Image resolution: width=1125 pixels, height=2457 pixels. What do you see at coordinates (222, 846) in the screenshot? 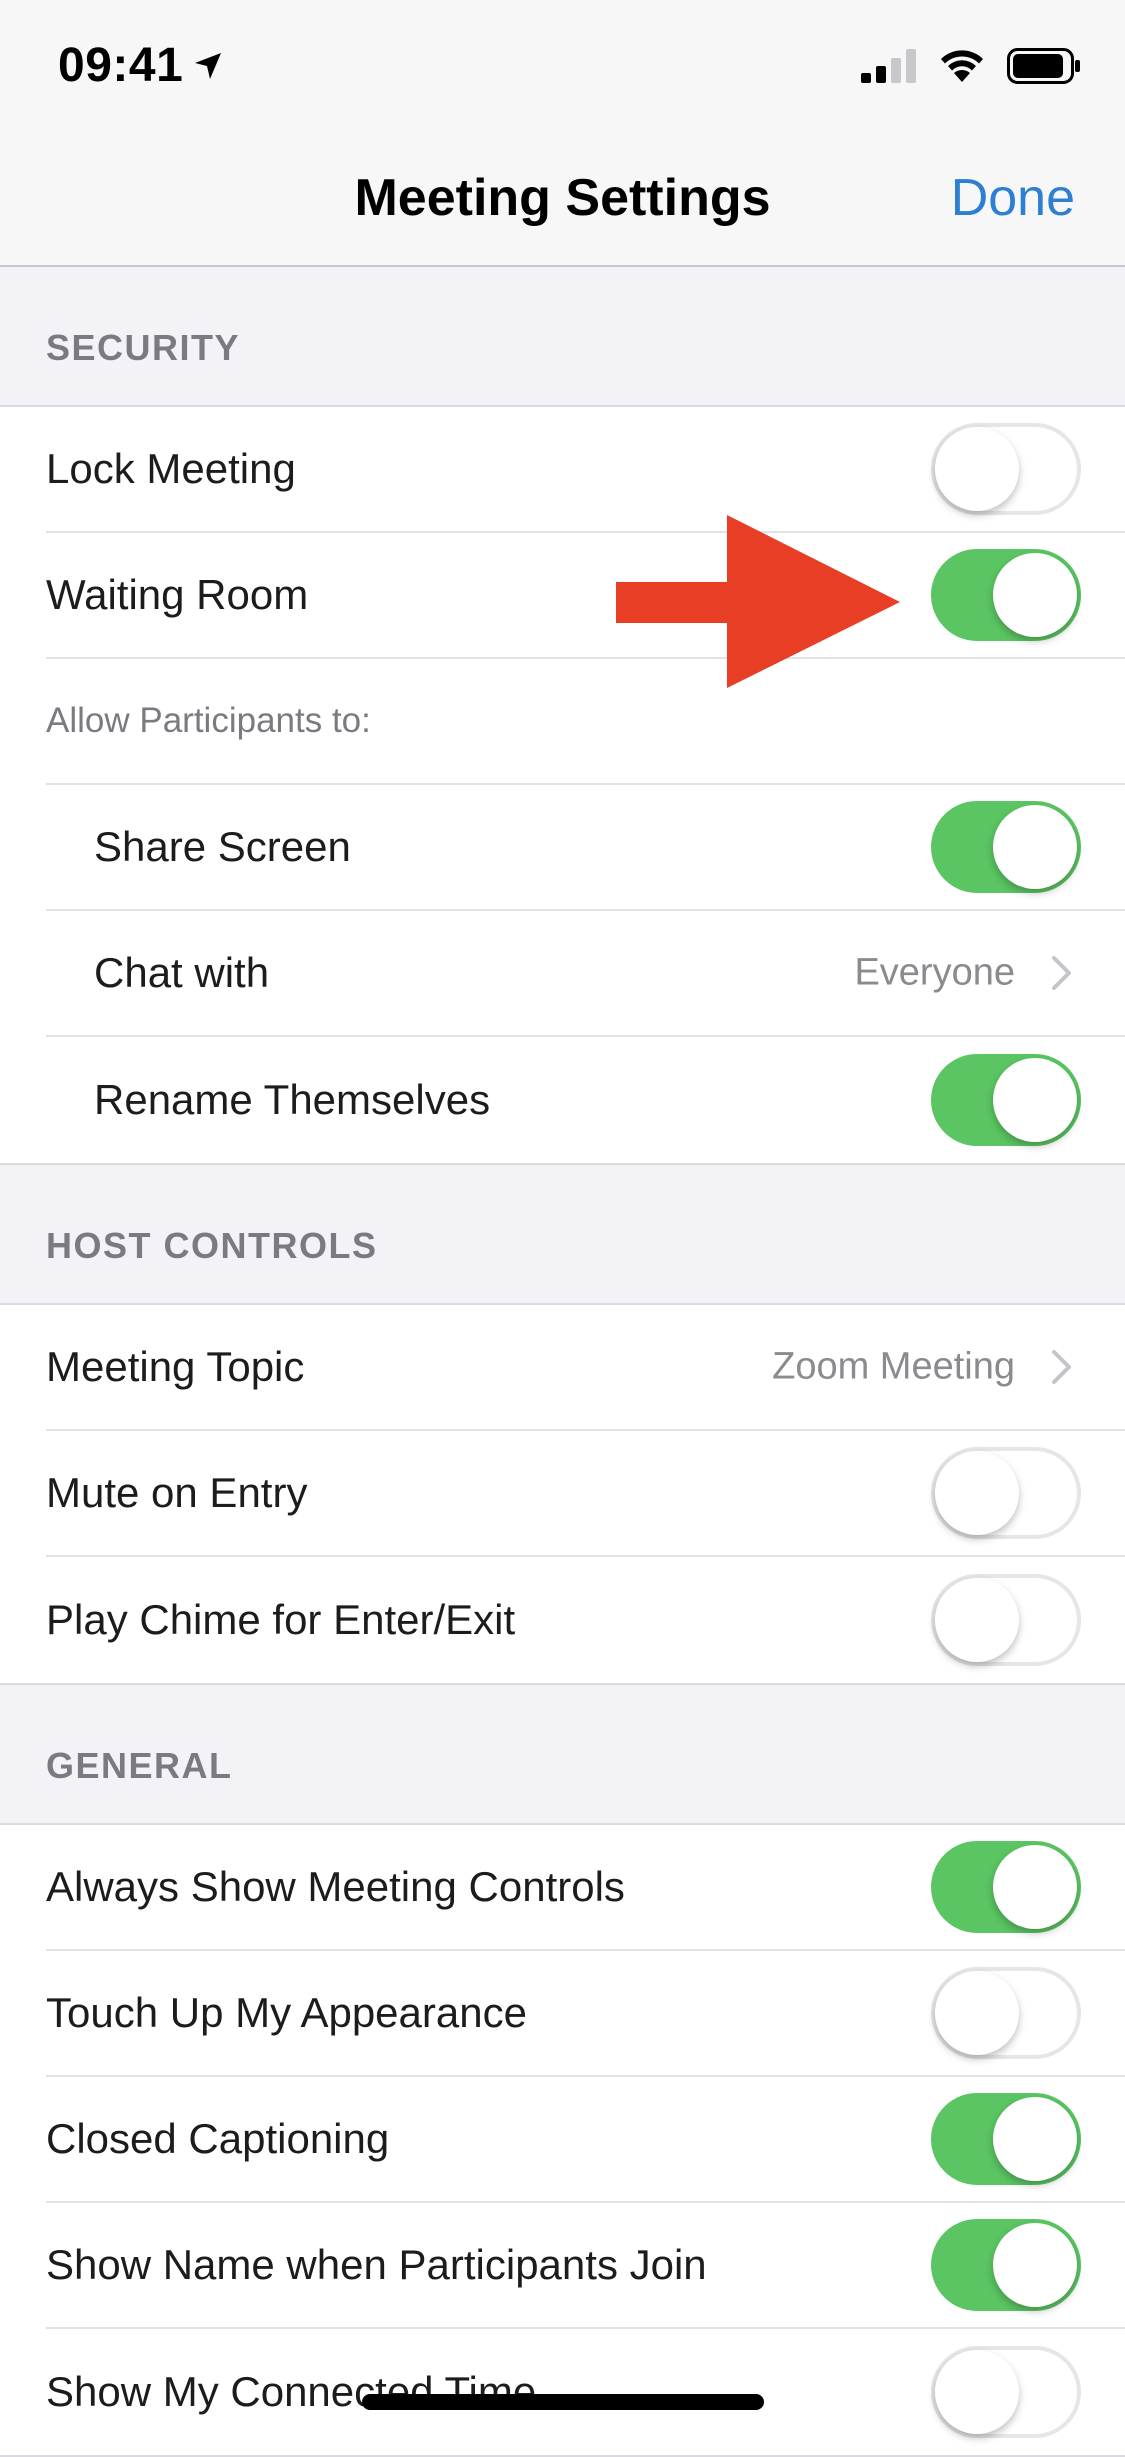
I see `share-screen-label: Share Screen` at bounding box center [222, 846].